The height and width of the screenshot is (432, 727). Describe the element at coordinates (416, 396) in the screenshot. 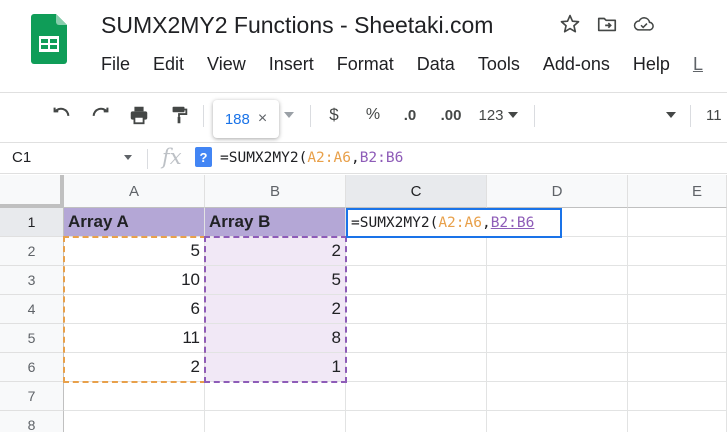

I see `cell-c7` at that location.